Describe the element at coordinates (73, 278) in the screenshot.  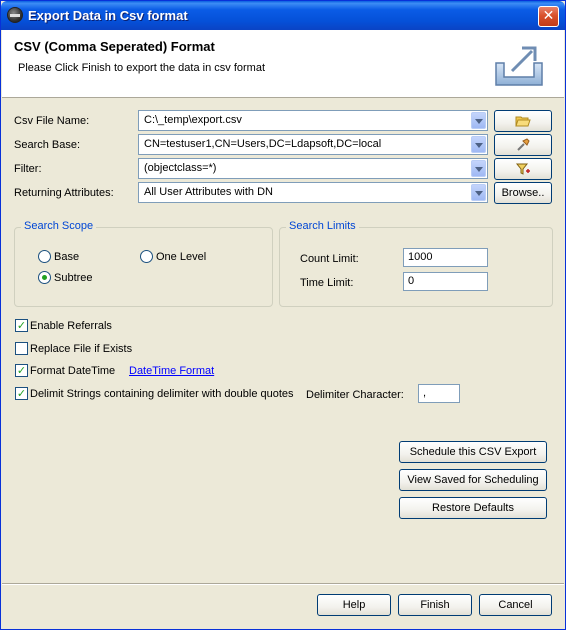
I see `scope-subtree-label: Subtree` at that location.